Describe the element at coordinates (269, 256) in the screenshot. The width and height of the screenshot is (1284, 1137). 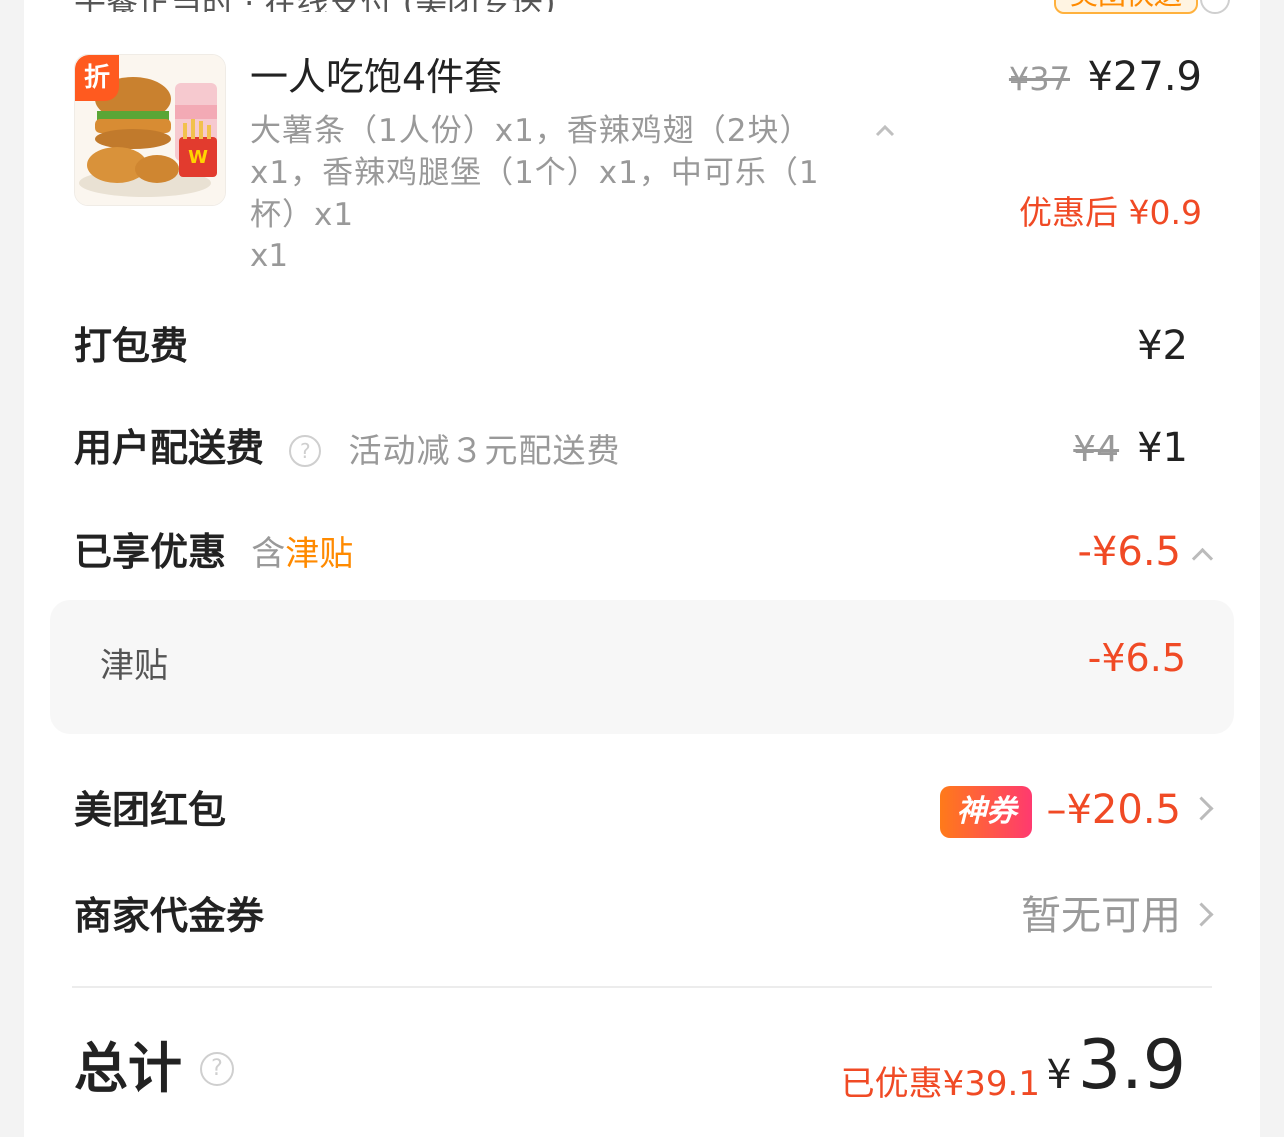
I see `product-quantity: x1` at that location.